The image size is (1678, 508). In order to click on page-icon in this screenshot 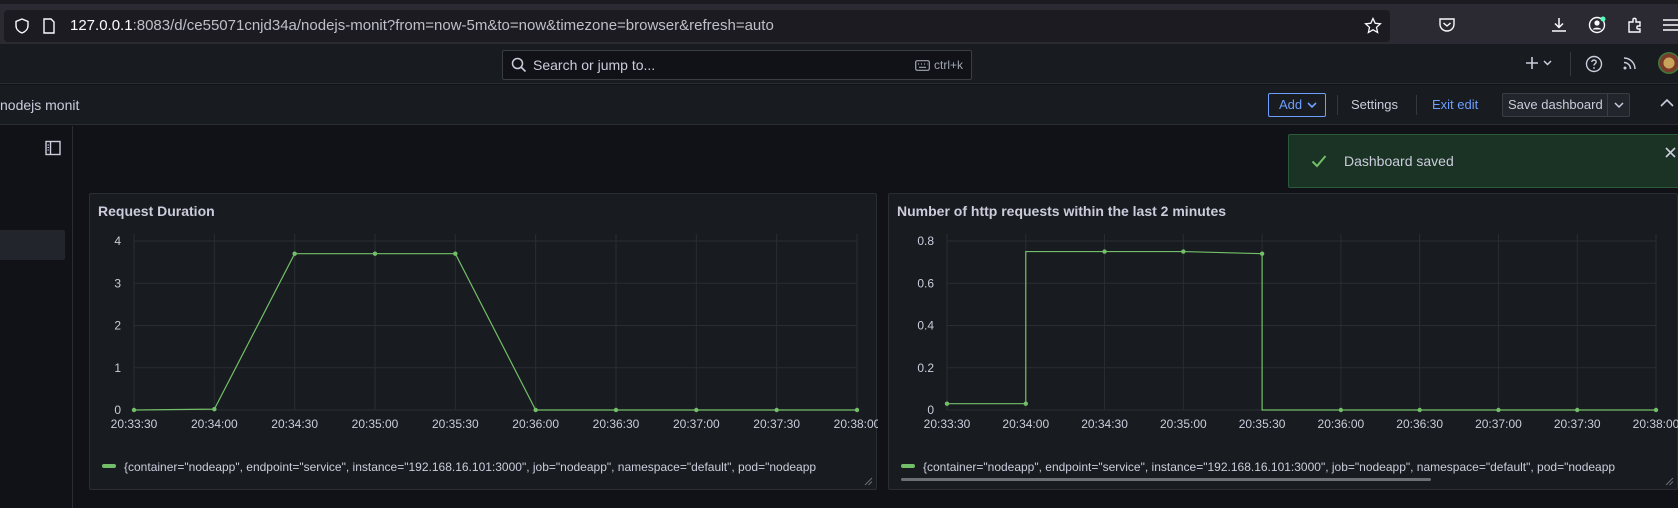, I will do `click(49, 26)`.